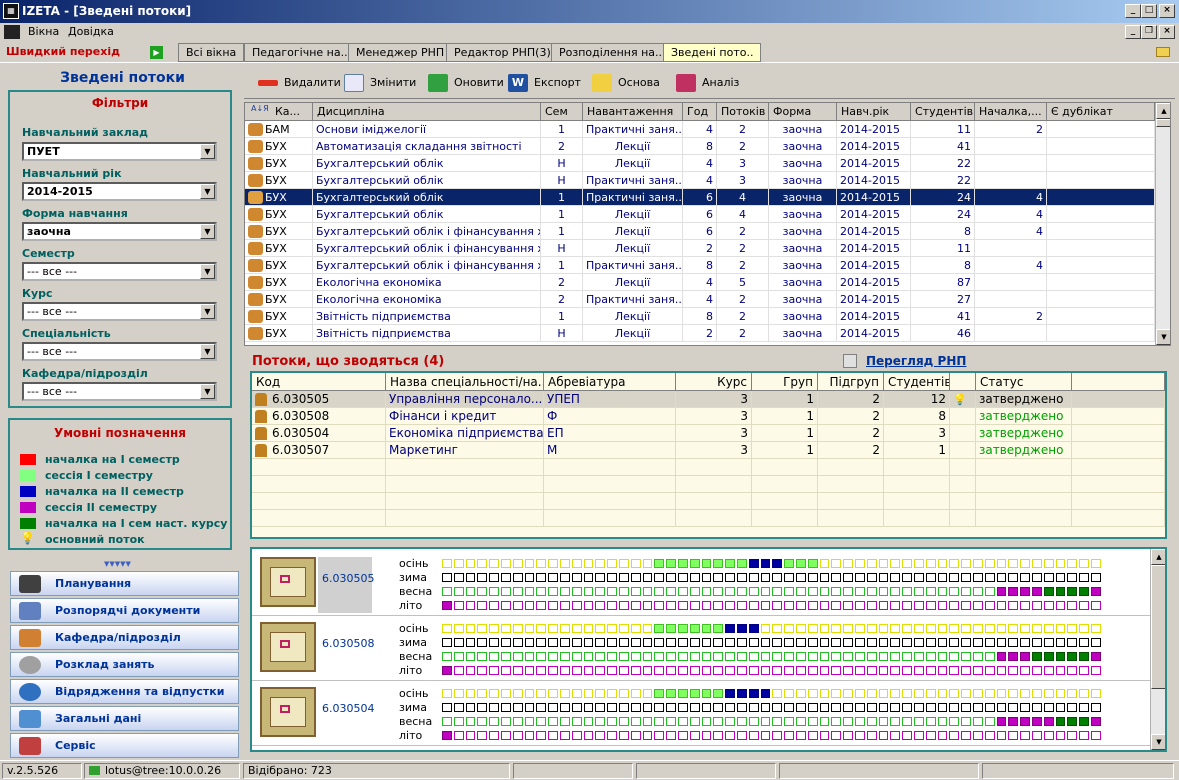 The width and height of the screenshot is (1179, 780). Describe the element at coordinates (708, 416) in the screenshot. I see `table-row: 6.030508 Фінанси і кредит Ф 3 1 2 8 затверджено` at that location.